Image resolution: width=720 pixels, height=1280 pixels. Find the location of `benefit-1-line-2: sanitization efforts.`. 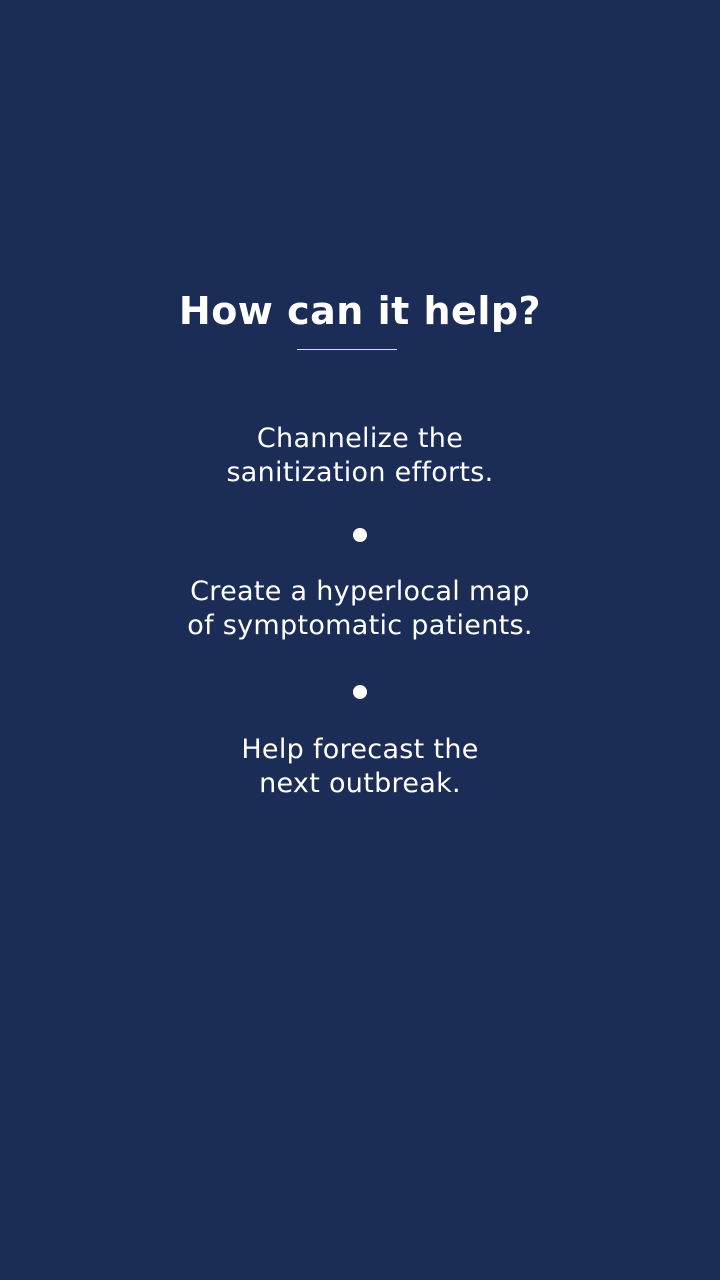

benefit-1-line-2: sanitization efforts. is located at coordinates (360, 472).